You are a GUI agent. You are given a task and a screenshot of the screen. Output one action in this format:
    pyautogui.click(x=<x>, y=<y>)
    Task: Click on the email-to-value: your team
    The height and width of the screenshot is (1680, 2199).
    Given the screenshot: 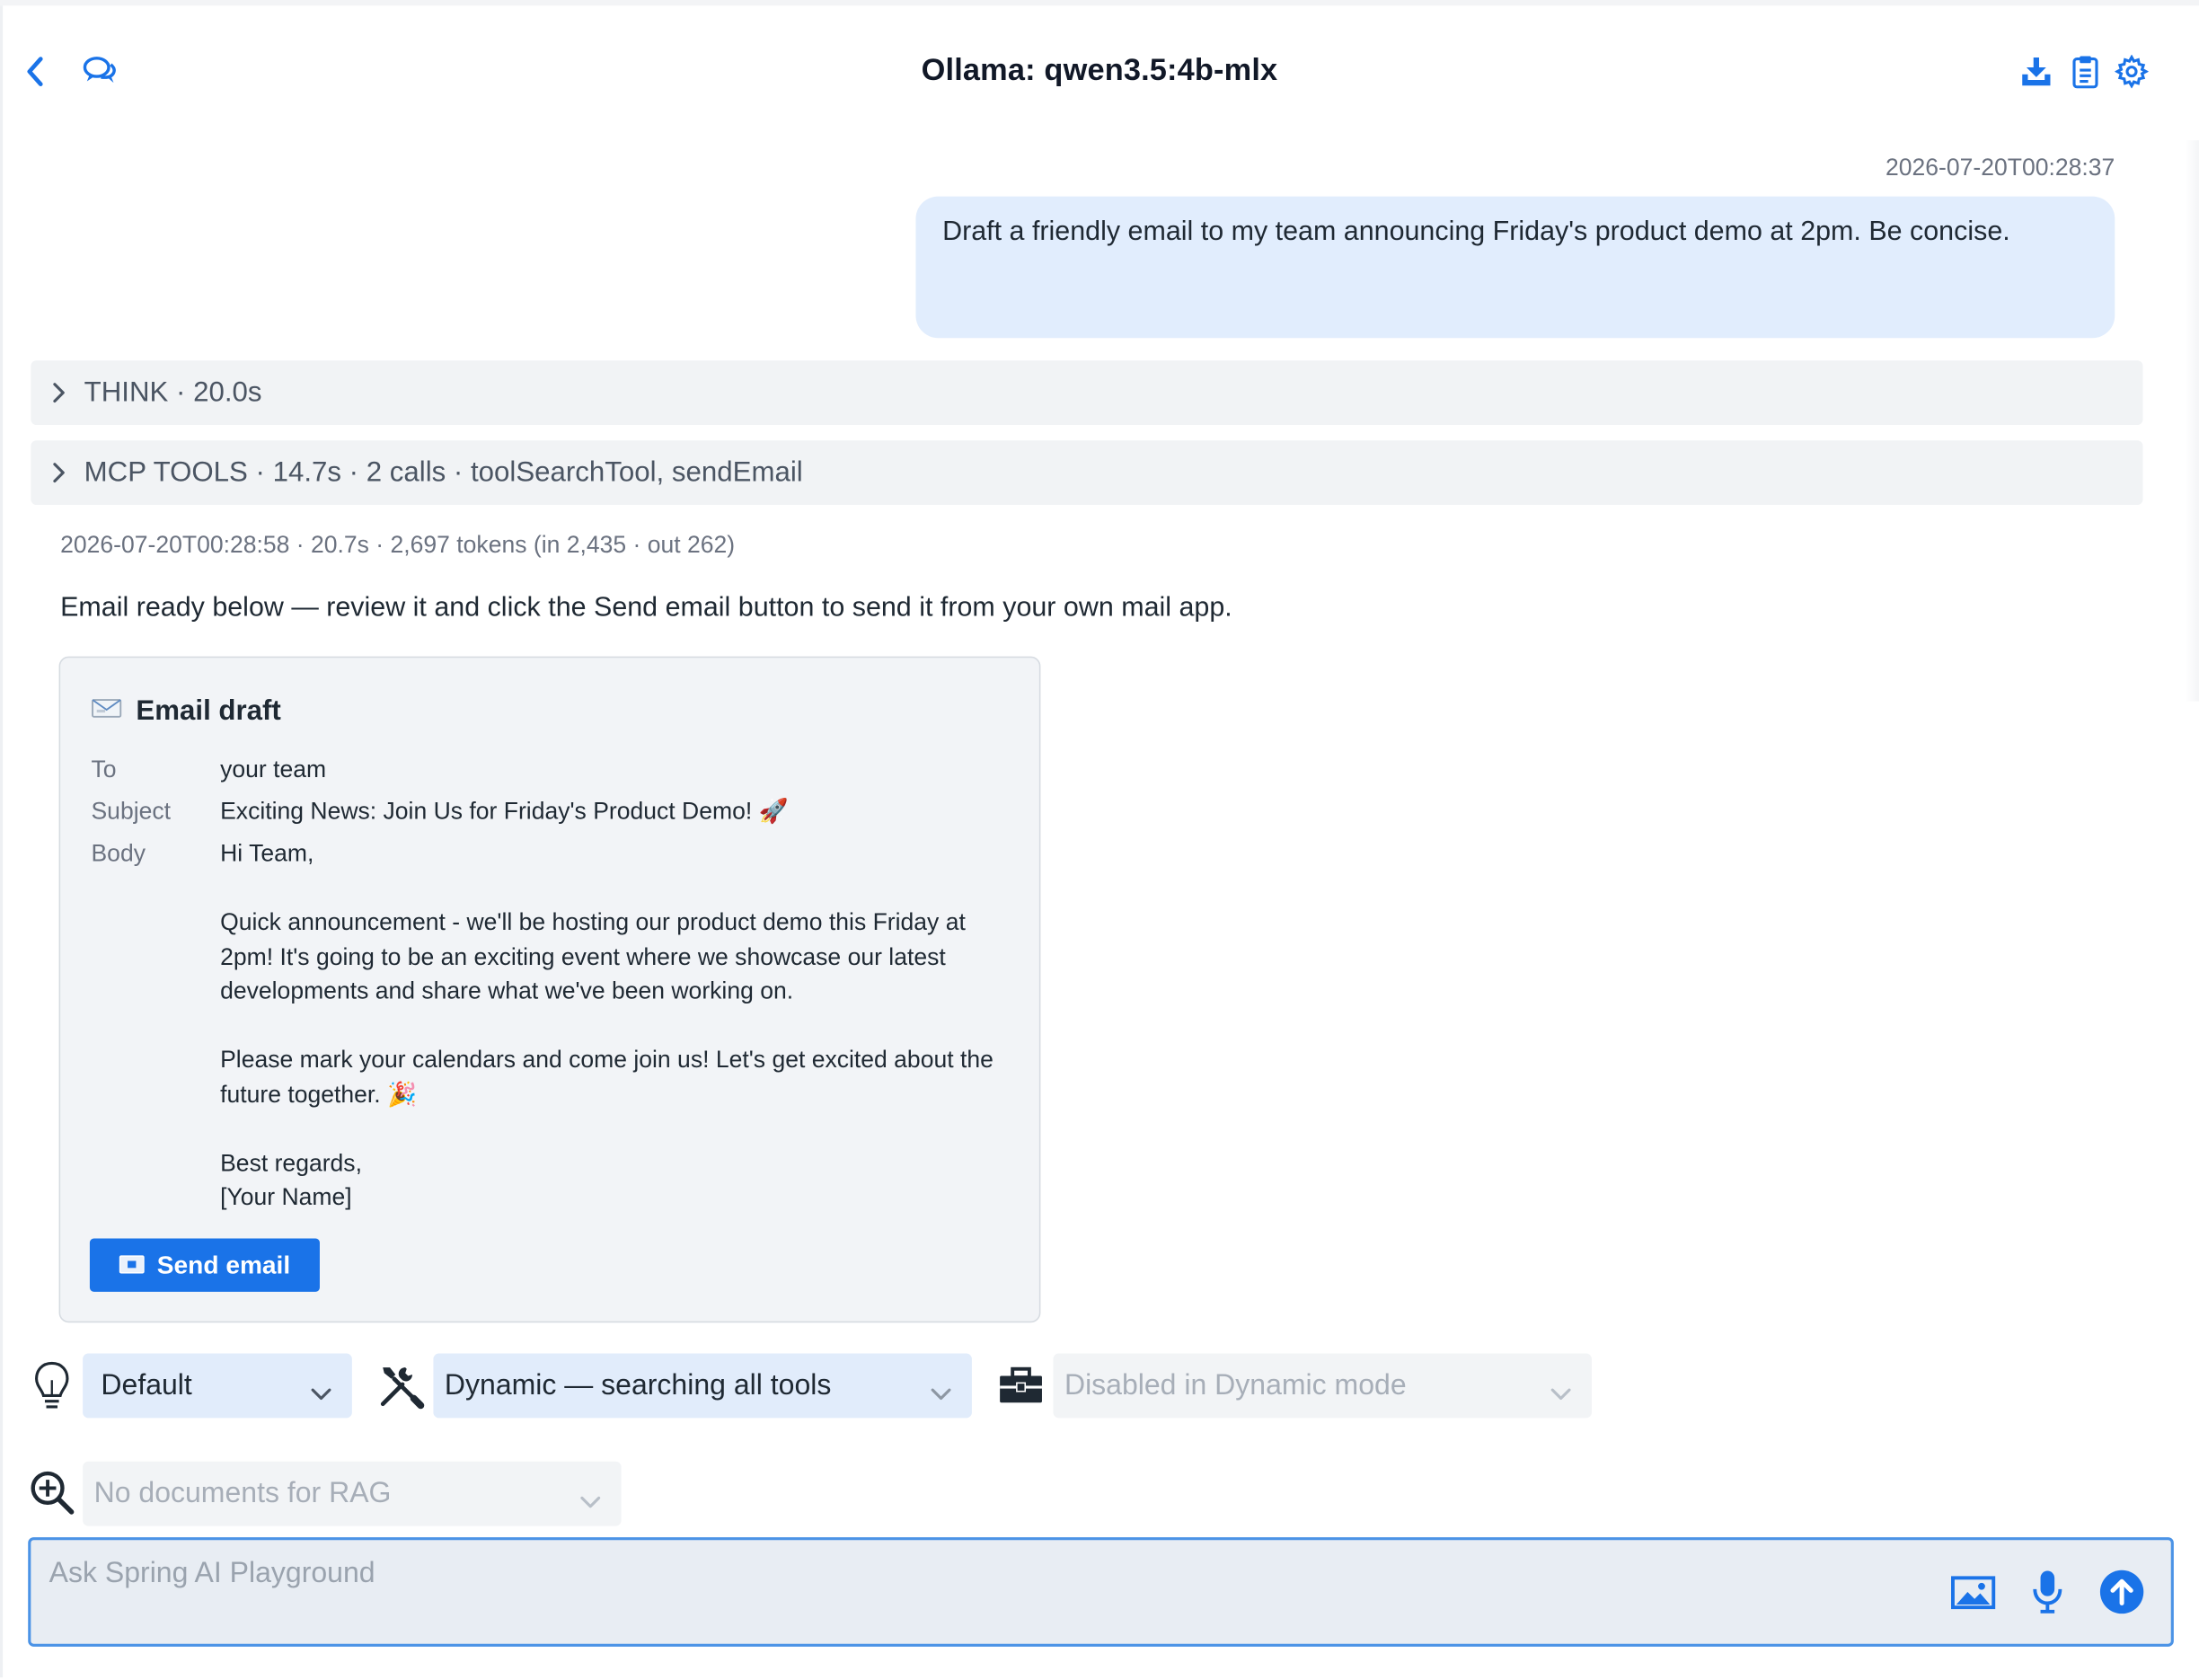 What is the action you would take?
    pyautogui.click(x=273, y=770)
    